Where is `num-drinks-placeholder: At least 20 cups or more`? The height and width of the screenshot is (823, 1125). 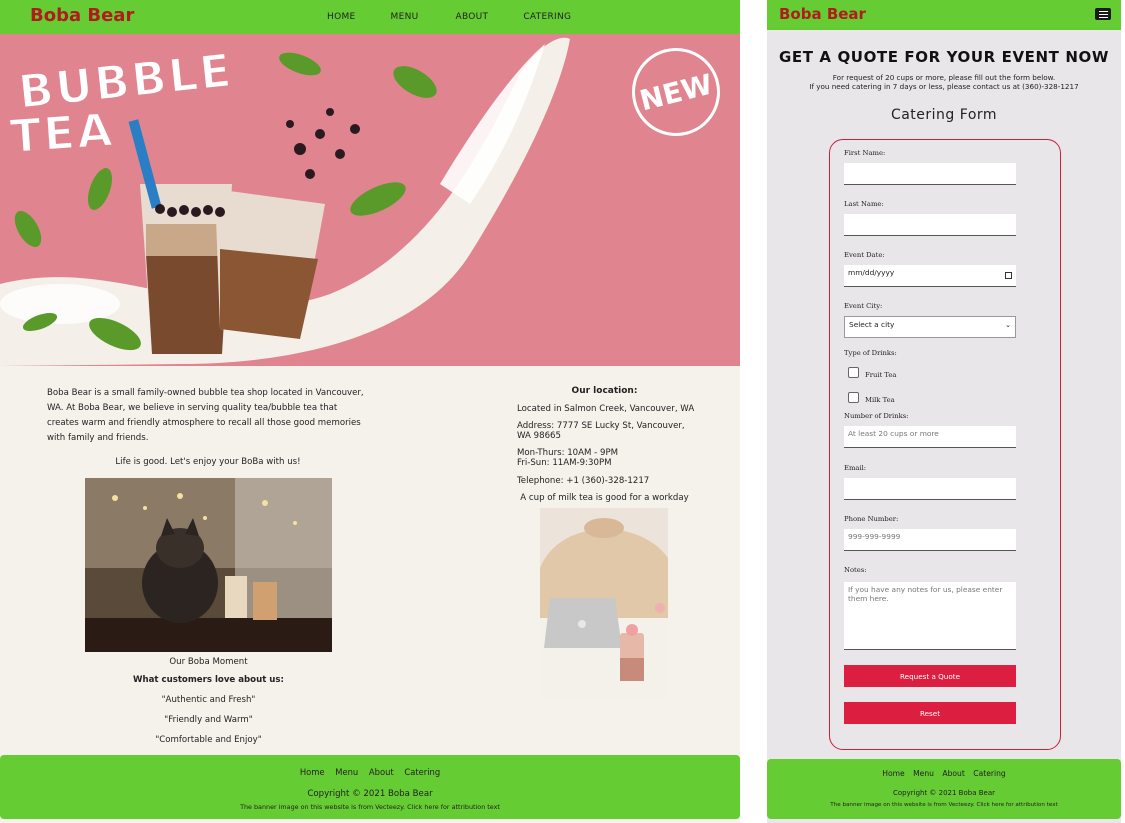
num-drinks-placeholder: At least 20 cups or more is located at coordinates (893, 433).